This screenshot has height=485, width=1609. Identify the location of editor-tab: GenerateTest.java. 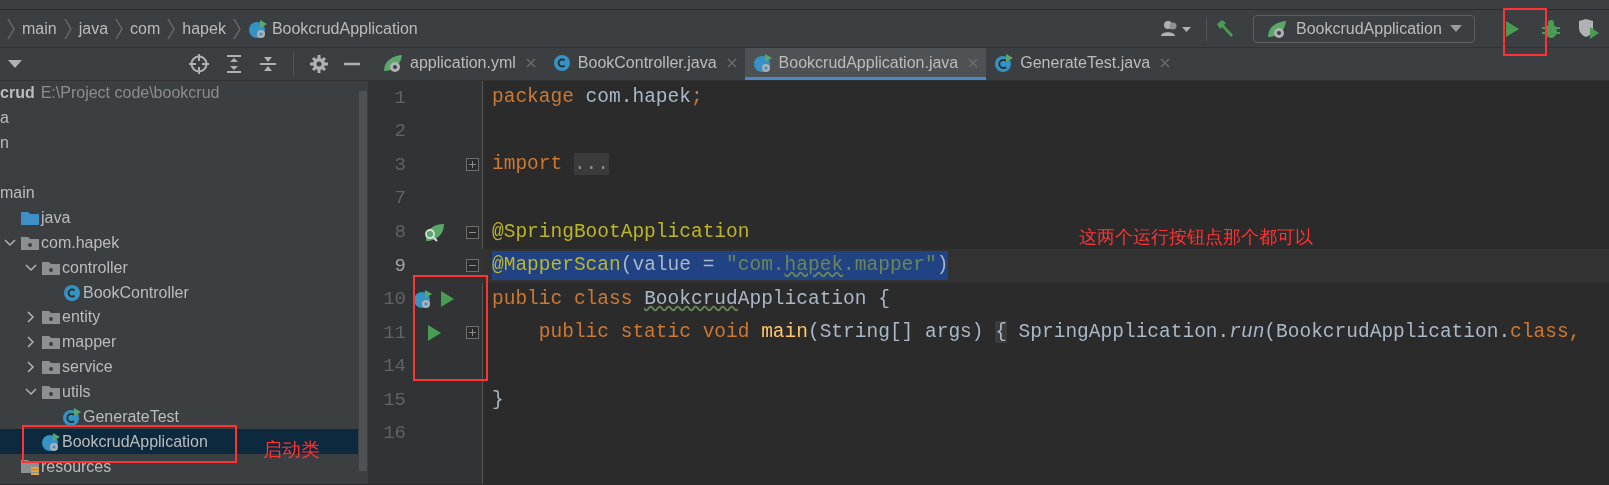
(1082, 64).